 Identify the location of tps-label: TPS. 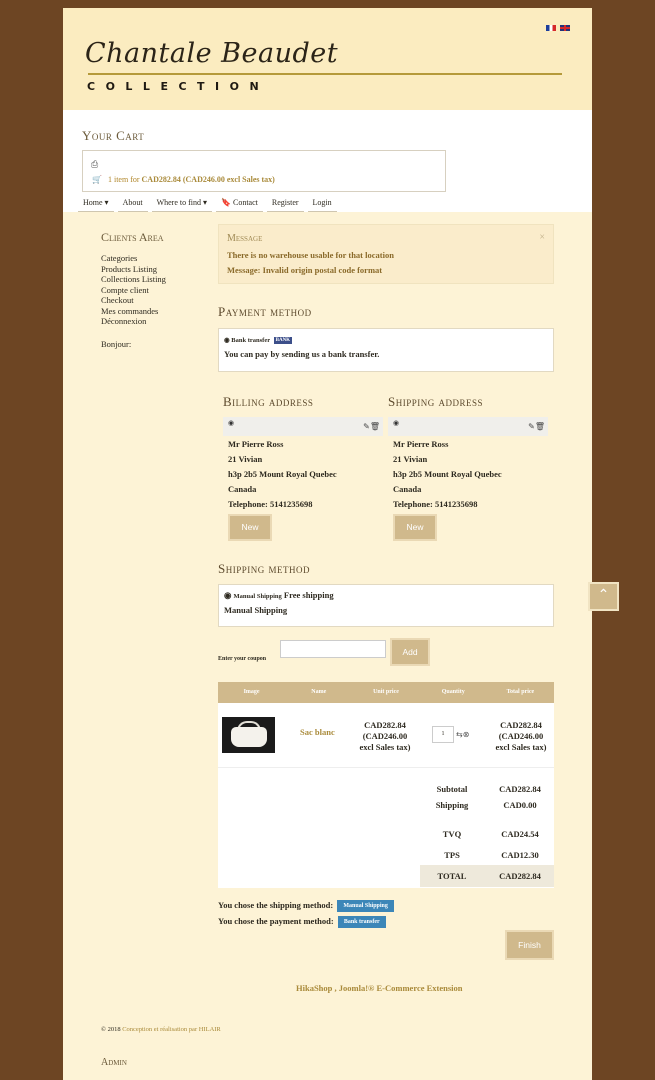
(452, 855).